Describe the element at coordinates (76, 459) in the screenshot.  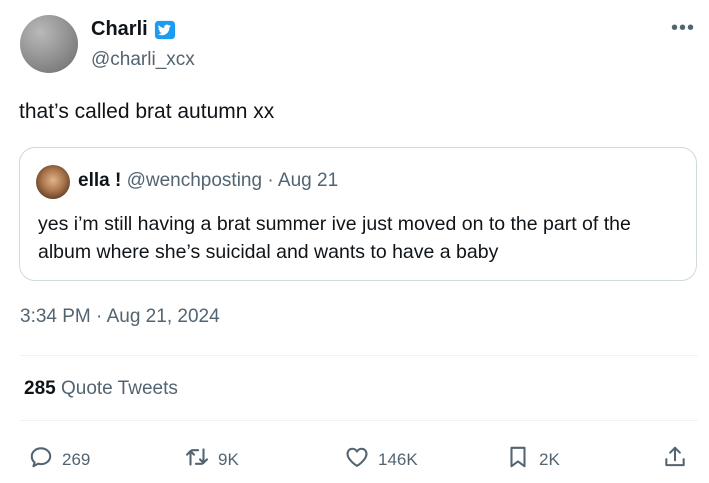
I see `reply-count: 269` at that location.